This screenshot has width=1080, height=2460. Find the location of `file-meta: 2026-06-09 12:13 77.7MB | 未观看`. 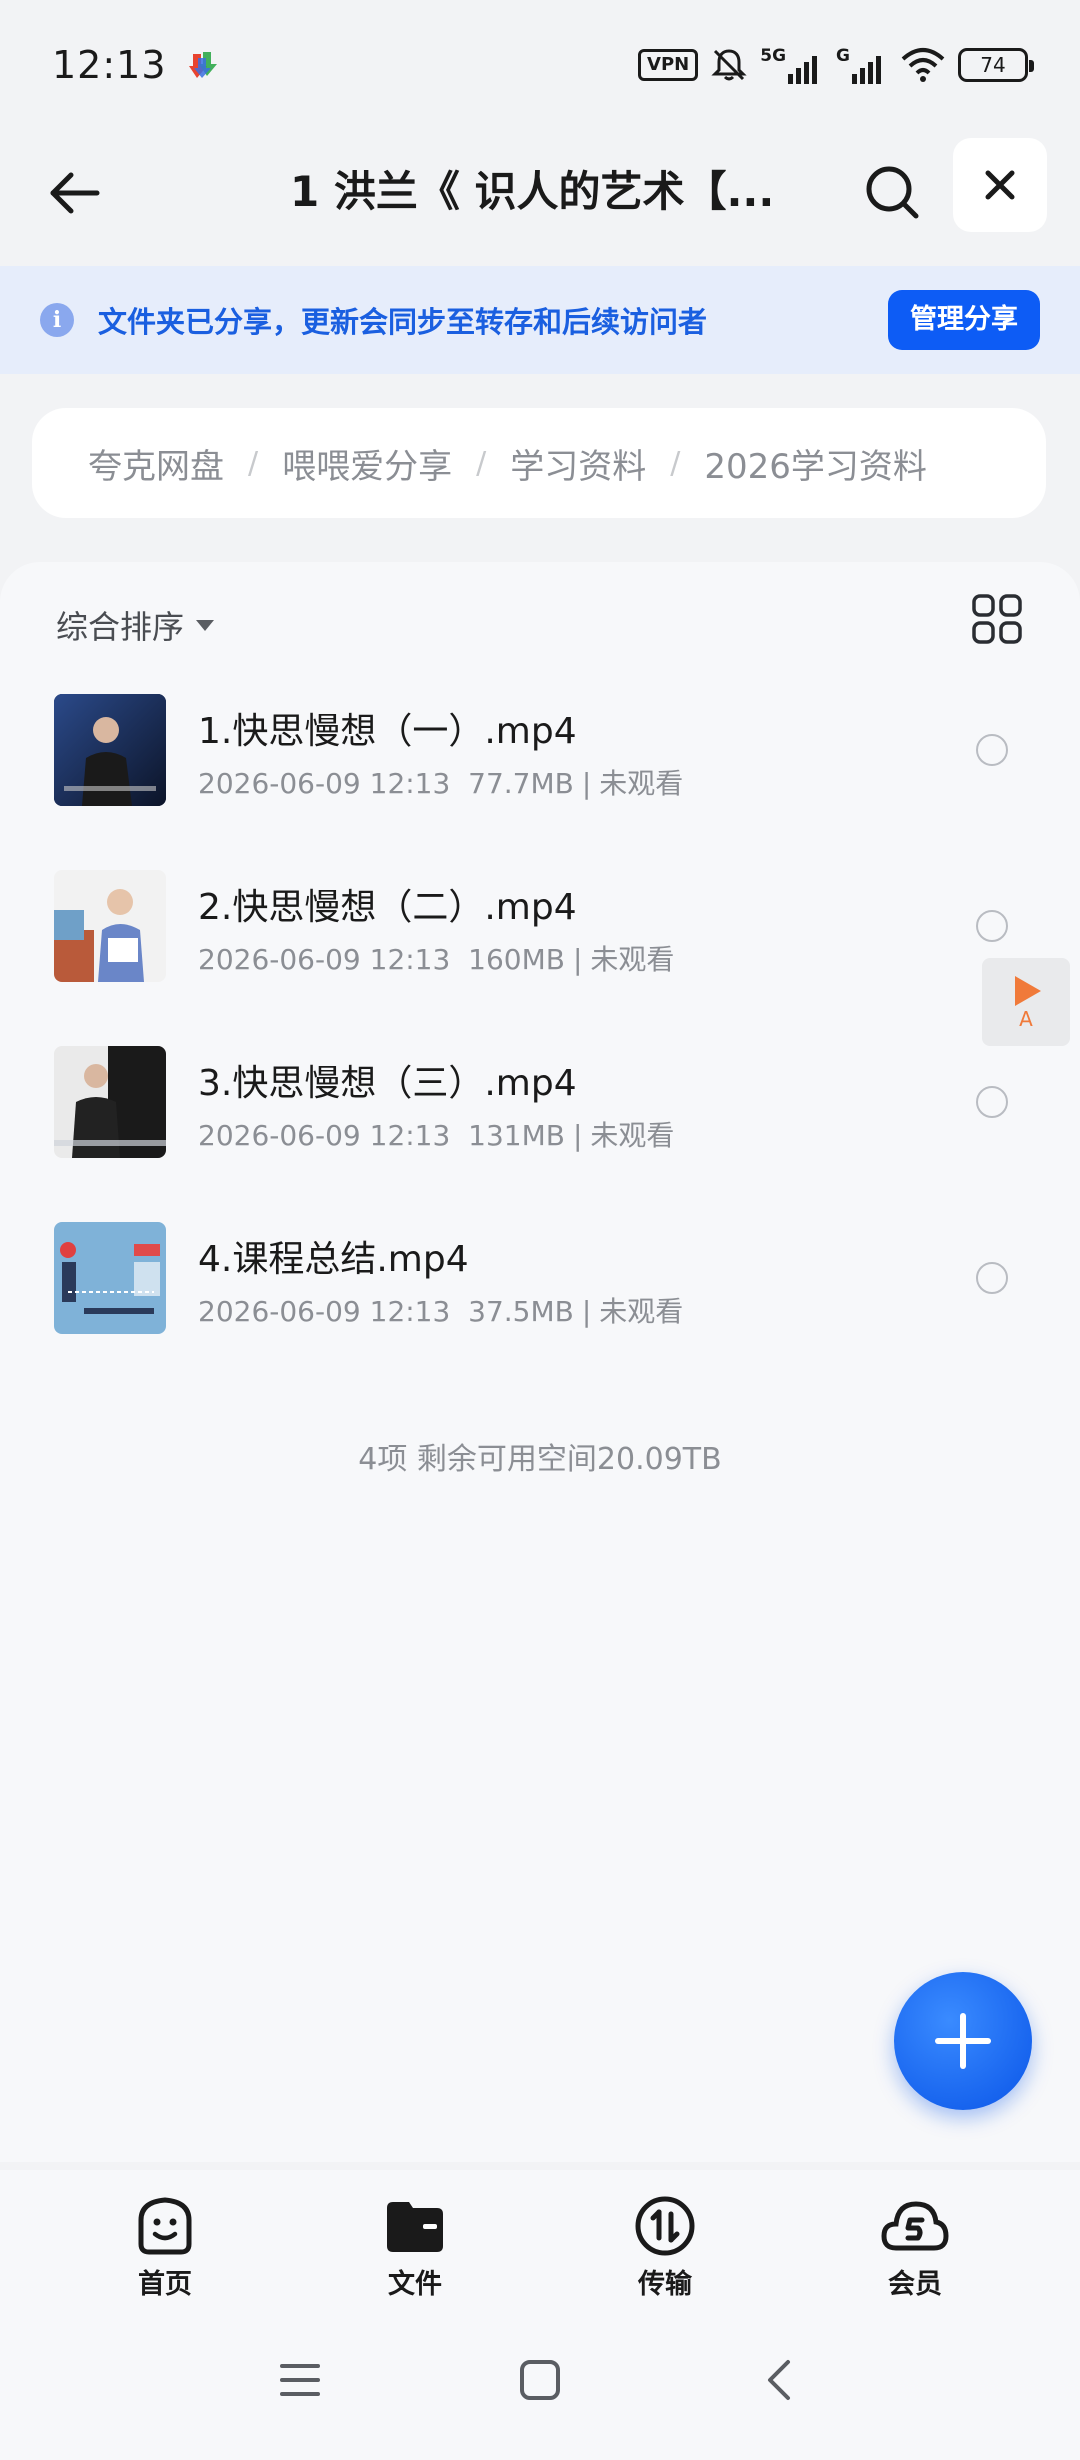

file-meta: 2026-06-09 12:13 77.7MB | 未观看 is located at coordinates (440, 782).